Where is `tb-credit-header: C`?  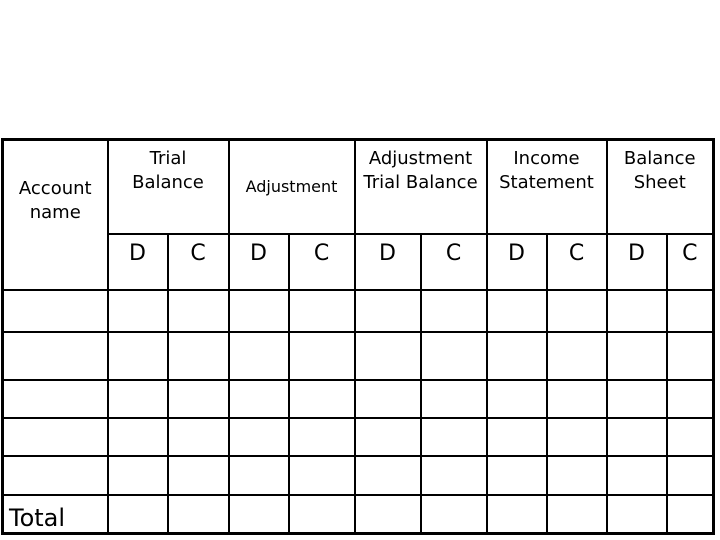 tb-credit-header: C is located at coordinates (198, 262).